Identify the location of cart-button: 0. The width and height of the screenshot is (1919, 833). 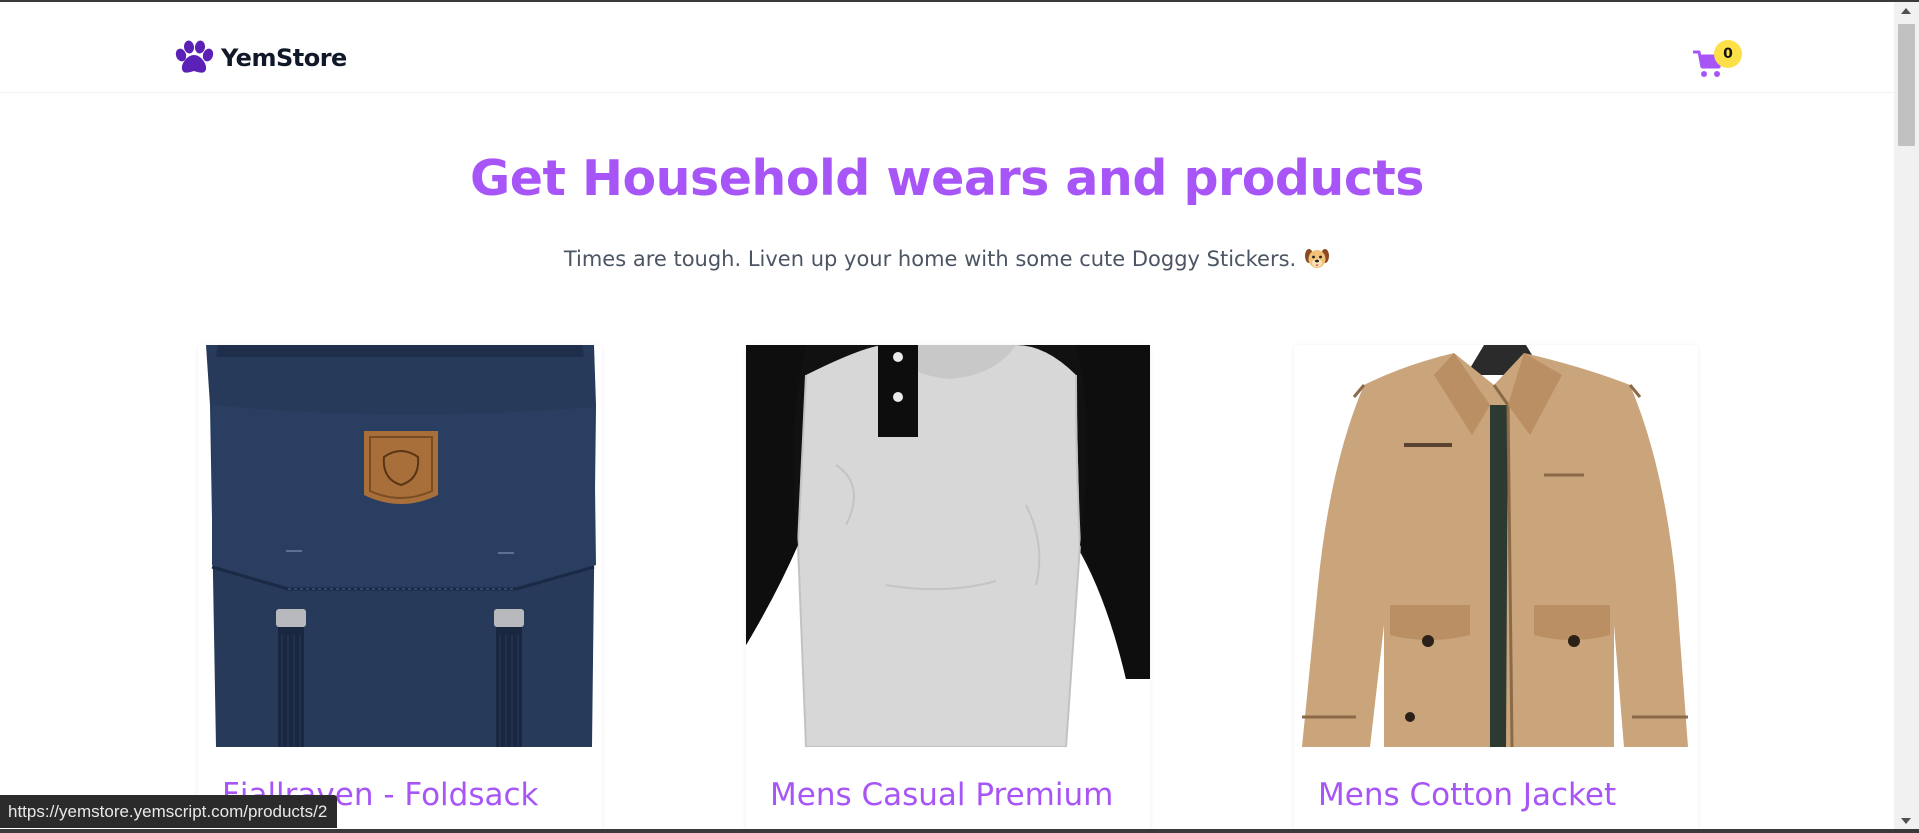
(1718, 61).